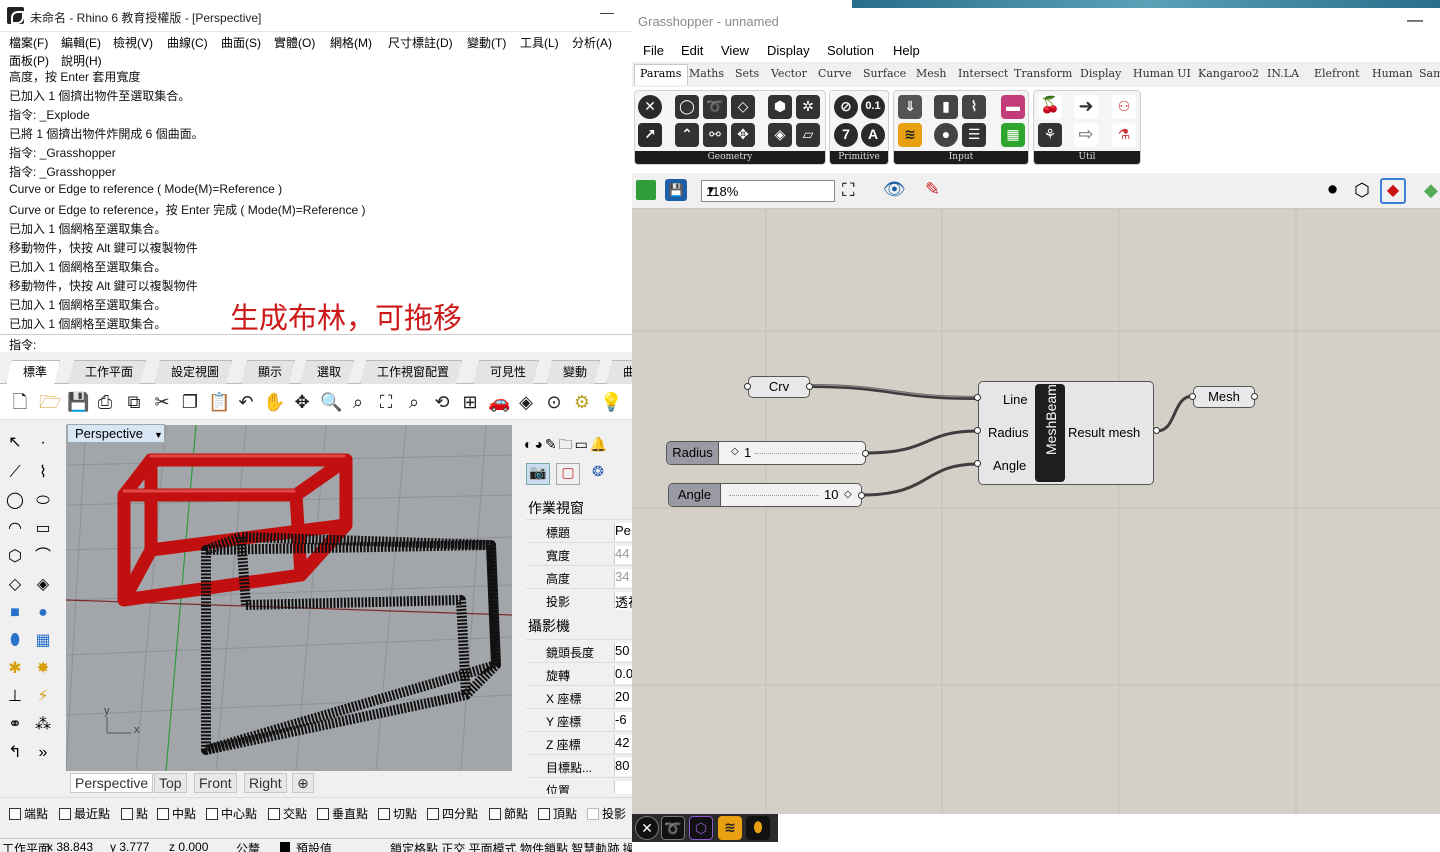  Describe the element at coordinates (215, 783) in the screenshot. I see `tab-front: Front` at that location.